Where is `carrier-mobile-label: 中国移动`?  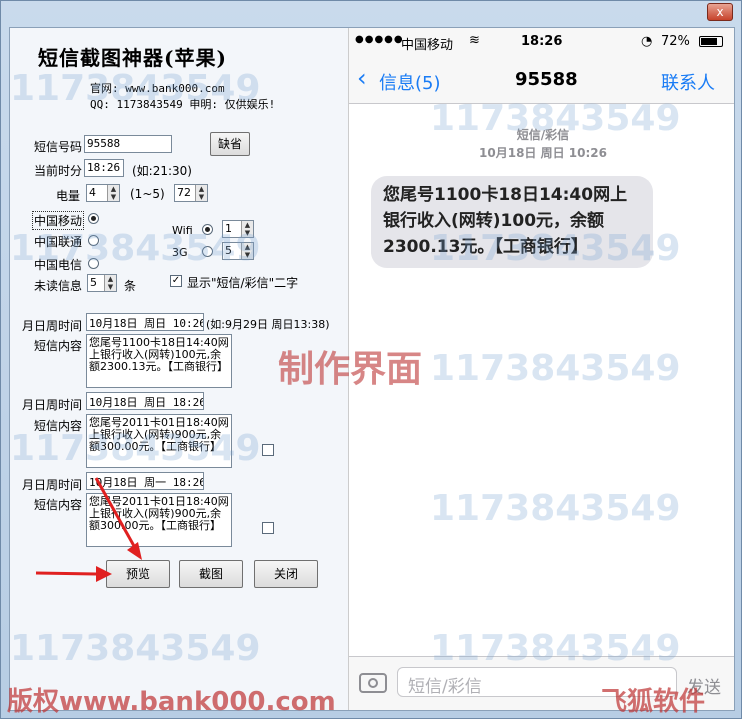 carrier-mobile-label: 中国移动 is located at coordinates (58, 220).